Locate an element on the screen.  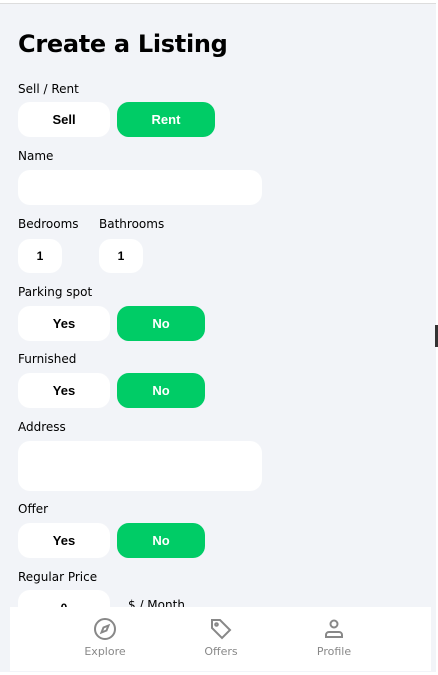
nav-explore: Explore is located at coordinates (105, 637).